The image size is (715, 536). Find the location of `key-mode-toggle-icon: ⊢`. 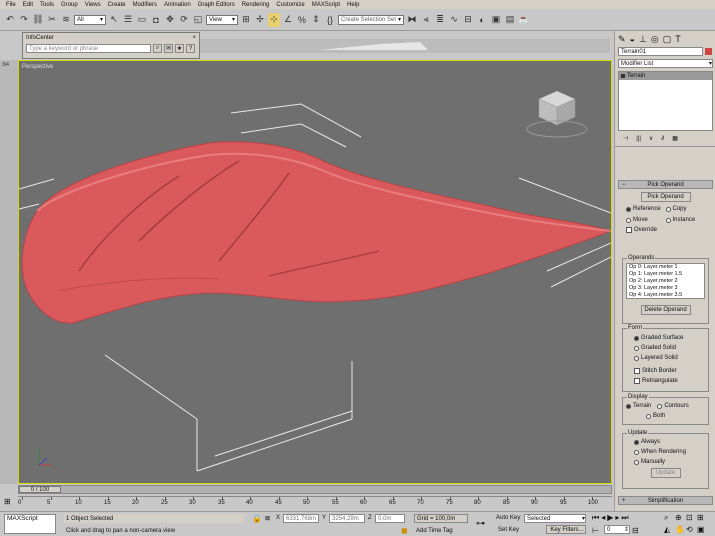

key-mode-toggle-icon: ⊢ is located at coordinates (595, 530).